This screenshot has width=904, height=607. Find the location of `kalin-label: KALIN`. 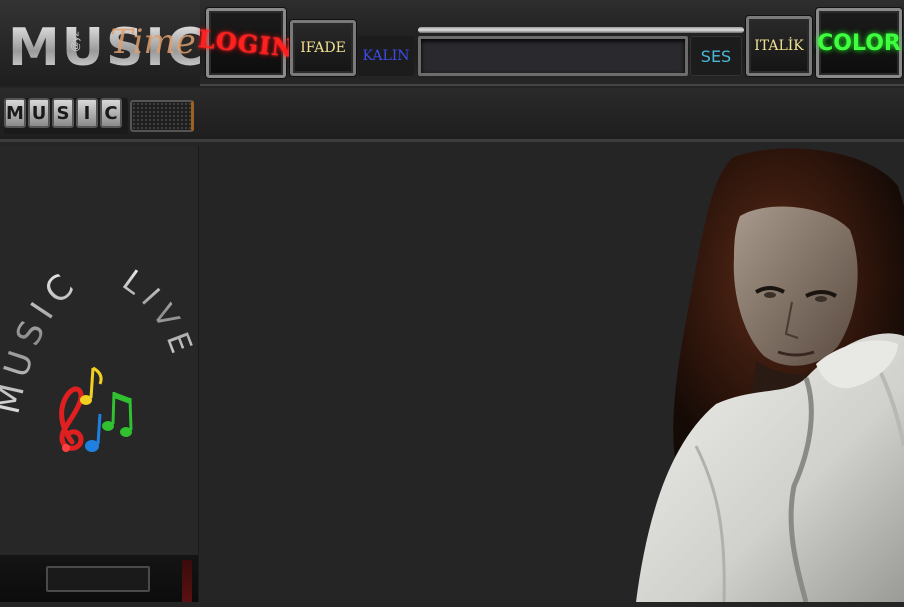

kalin-label: KALIN is located at coordinates (386, 56).